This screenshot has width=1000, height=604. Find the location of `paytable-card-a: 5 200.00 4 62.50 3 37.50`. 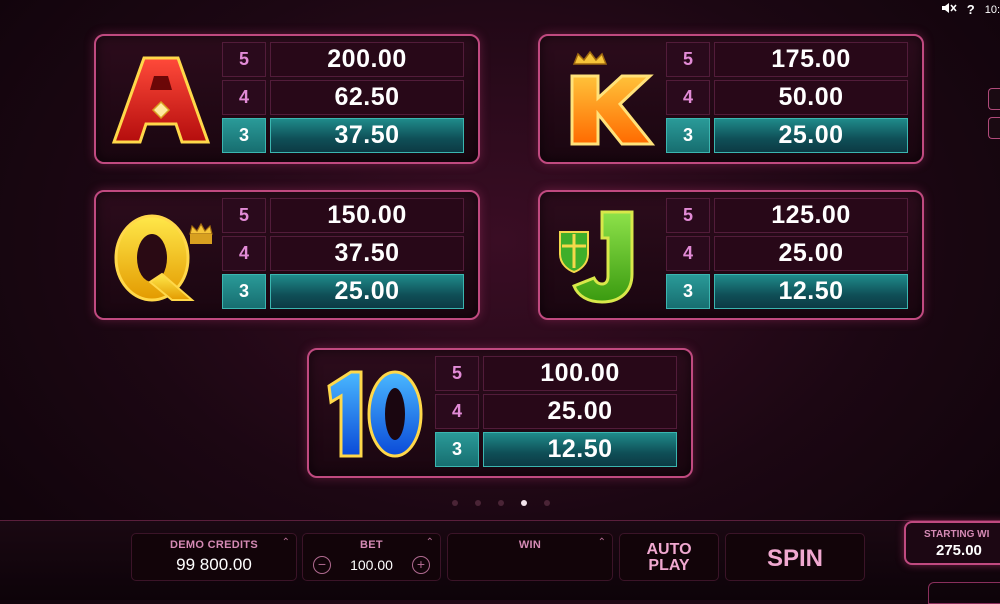

paytable-card-a: 5 200.00 4 62.50 3 37.50 is located at coordinates (287, 99).